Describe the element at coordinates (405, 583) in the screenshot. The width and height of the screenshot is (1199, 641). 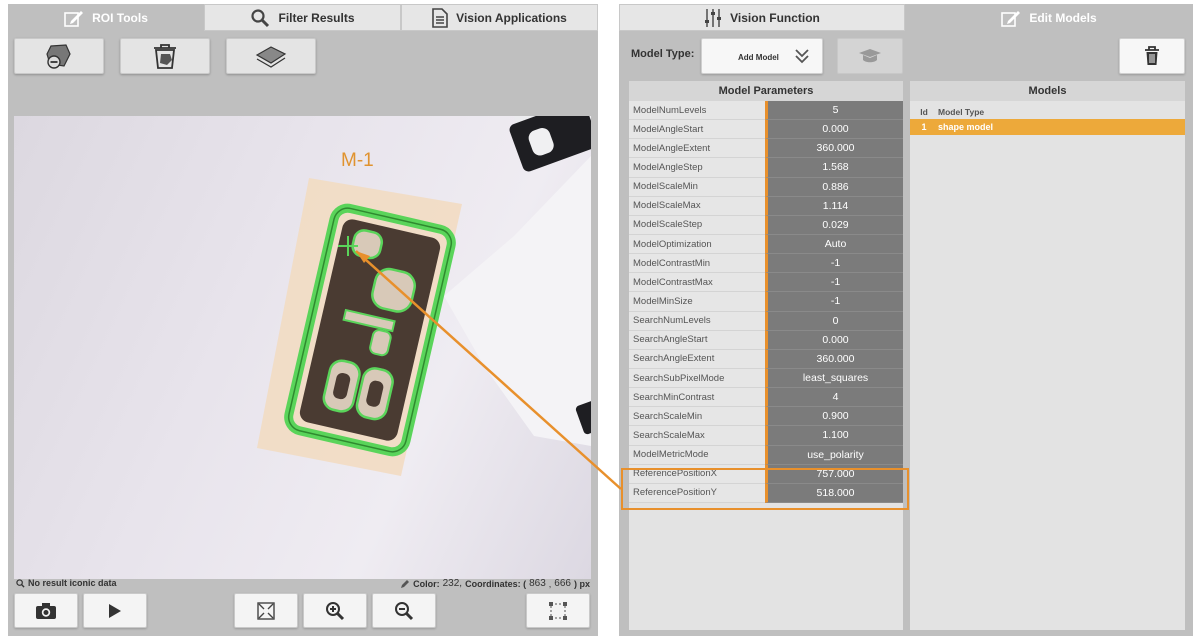
I see `pencil-icon` at that location.